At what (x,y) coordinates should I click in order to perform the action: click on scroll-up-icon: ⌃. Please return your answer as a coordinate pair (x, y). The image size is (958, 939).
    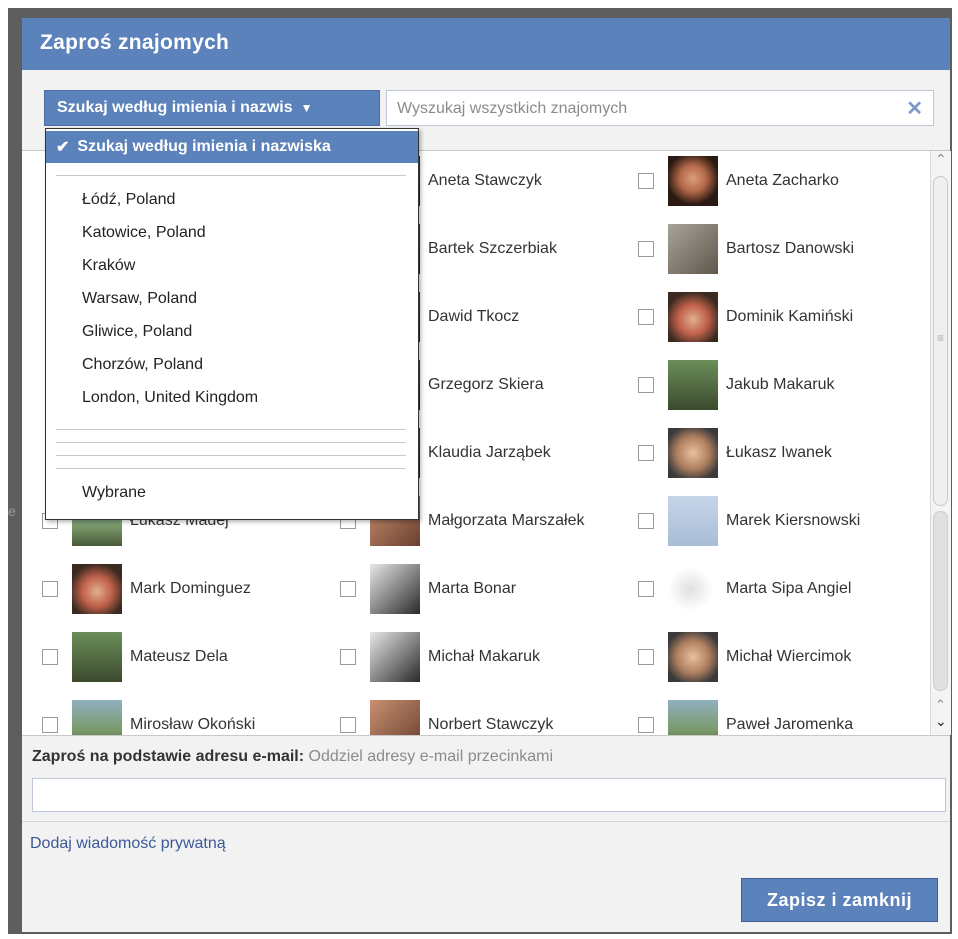
    Looking at the image, I should click on (941, 159).